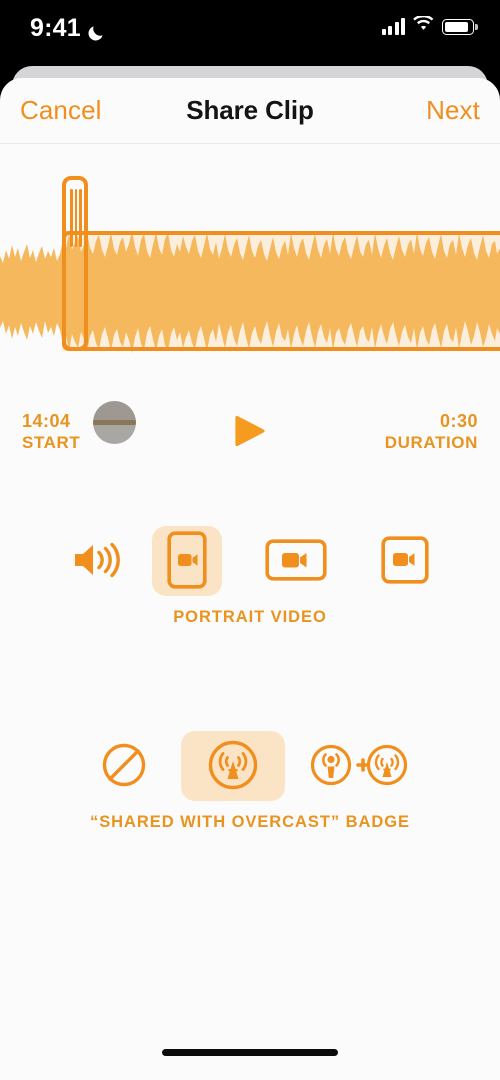 This screenshot has height=1080, width=500. What do you see at coordinates (114, 422) in the screenshot?
I see `scrubber-knob` at bounding box center [114, 422].